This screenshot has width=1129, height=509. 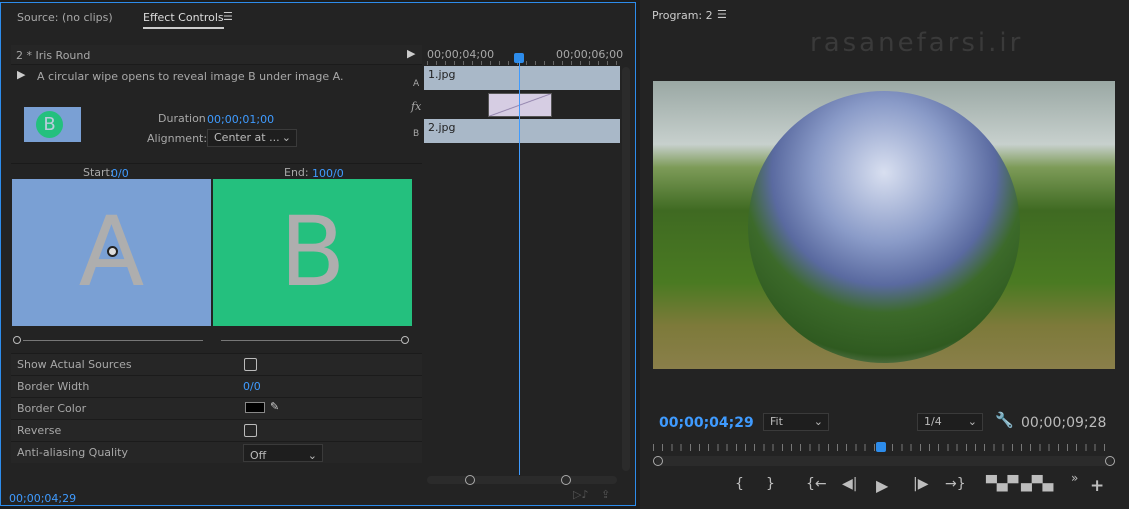 I want to click on program-duration: 00;00;09;28, so click(x=1064, y=423).